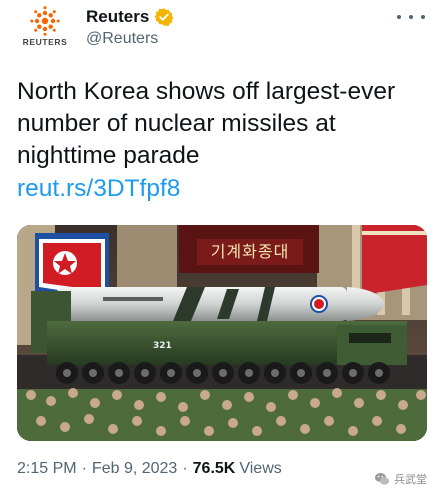 This screenshot has height=499, width=439. I want to click on wechat-icon, so click(382, 479).